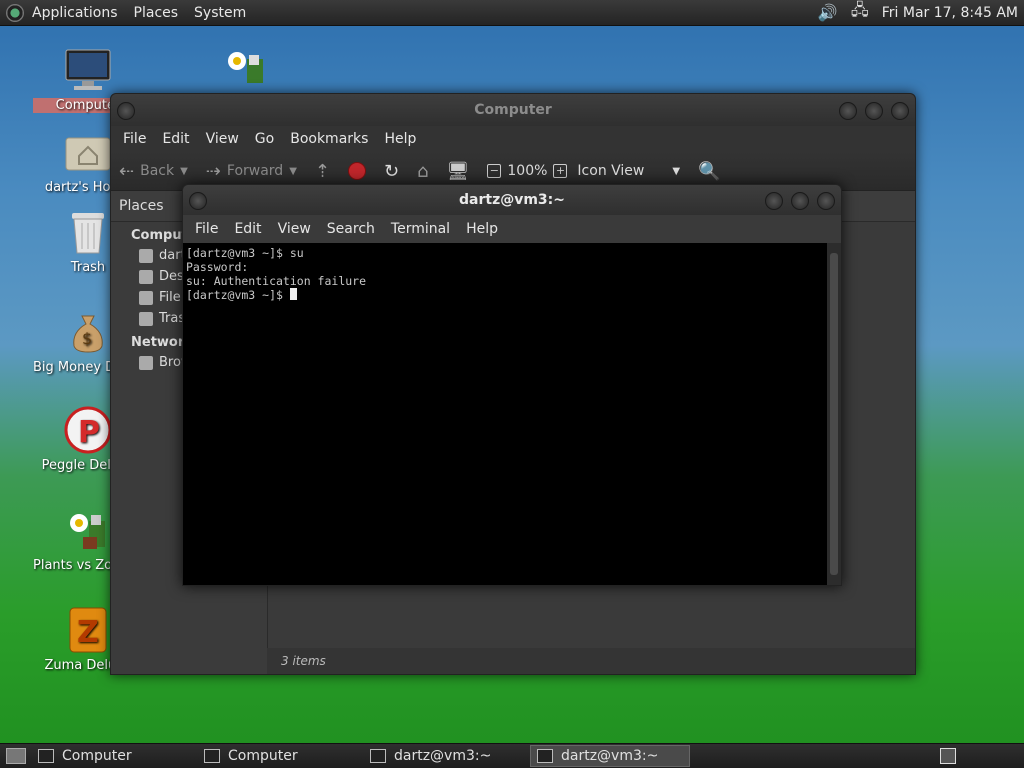 This screenshot has height=768, width=1024. Describe the element at coordinates (238, 295) in the screenshot. I see `terminal-prompt: [dartz@vm3 ~]$` at that location.